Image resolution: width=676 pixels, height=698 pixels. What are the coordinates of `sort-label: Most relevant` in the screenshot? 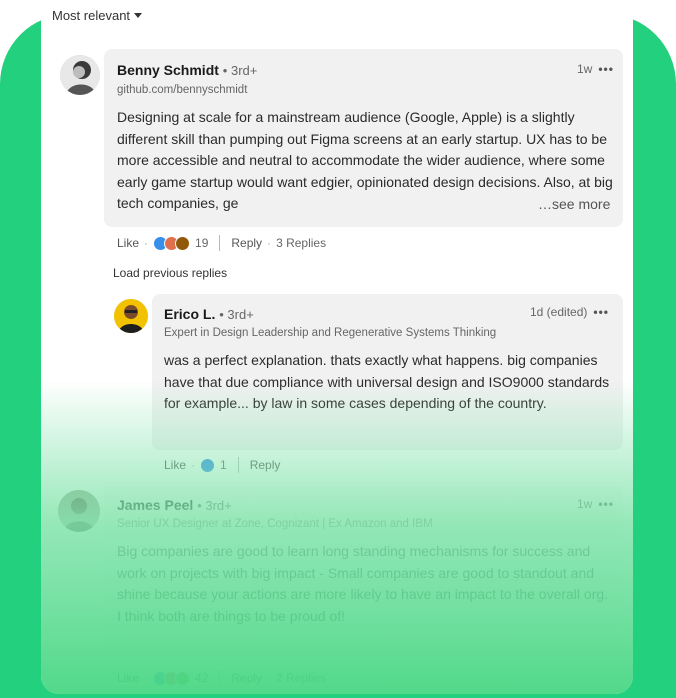 It's located at (91, 15).